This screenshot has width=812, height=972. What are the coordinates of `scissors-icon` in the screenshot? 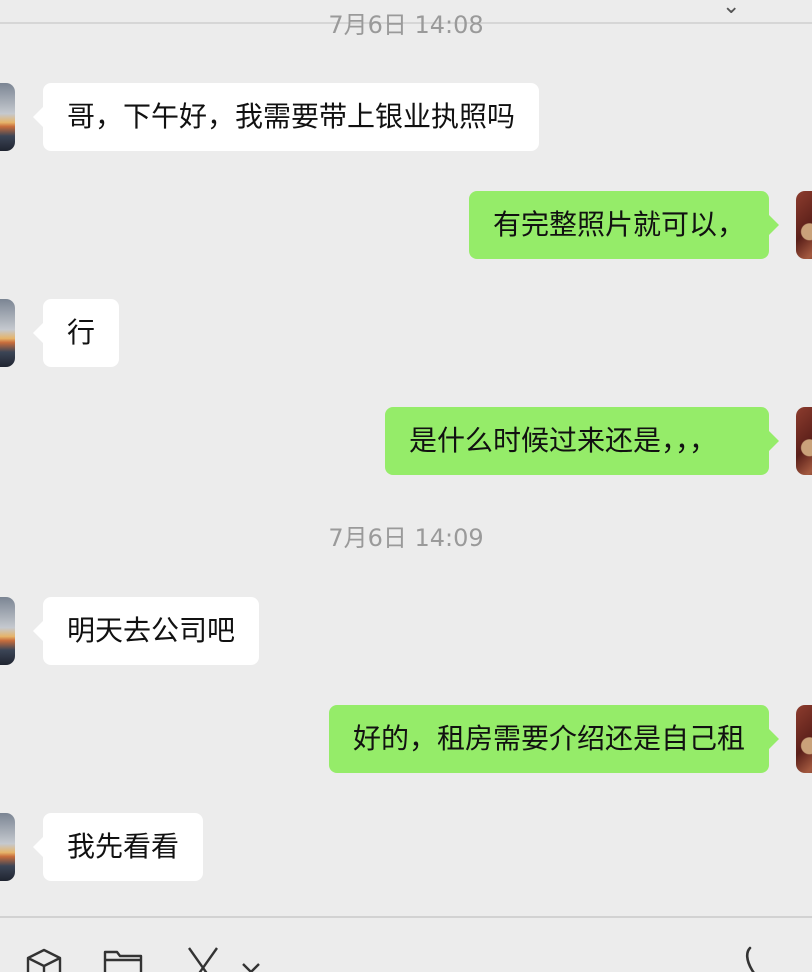 It's located at (203, 958).